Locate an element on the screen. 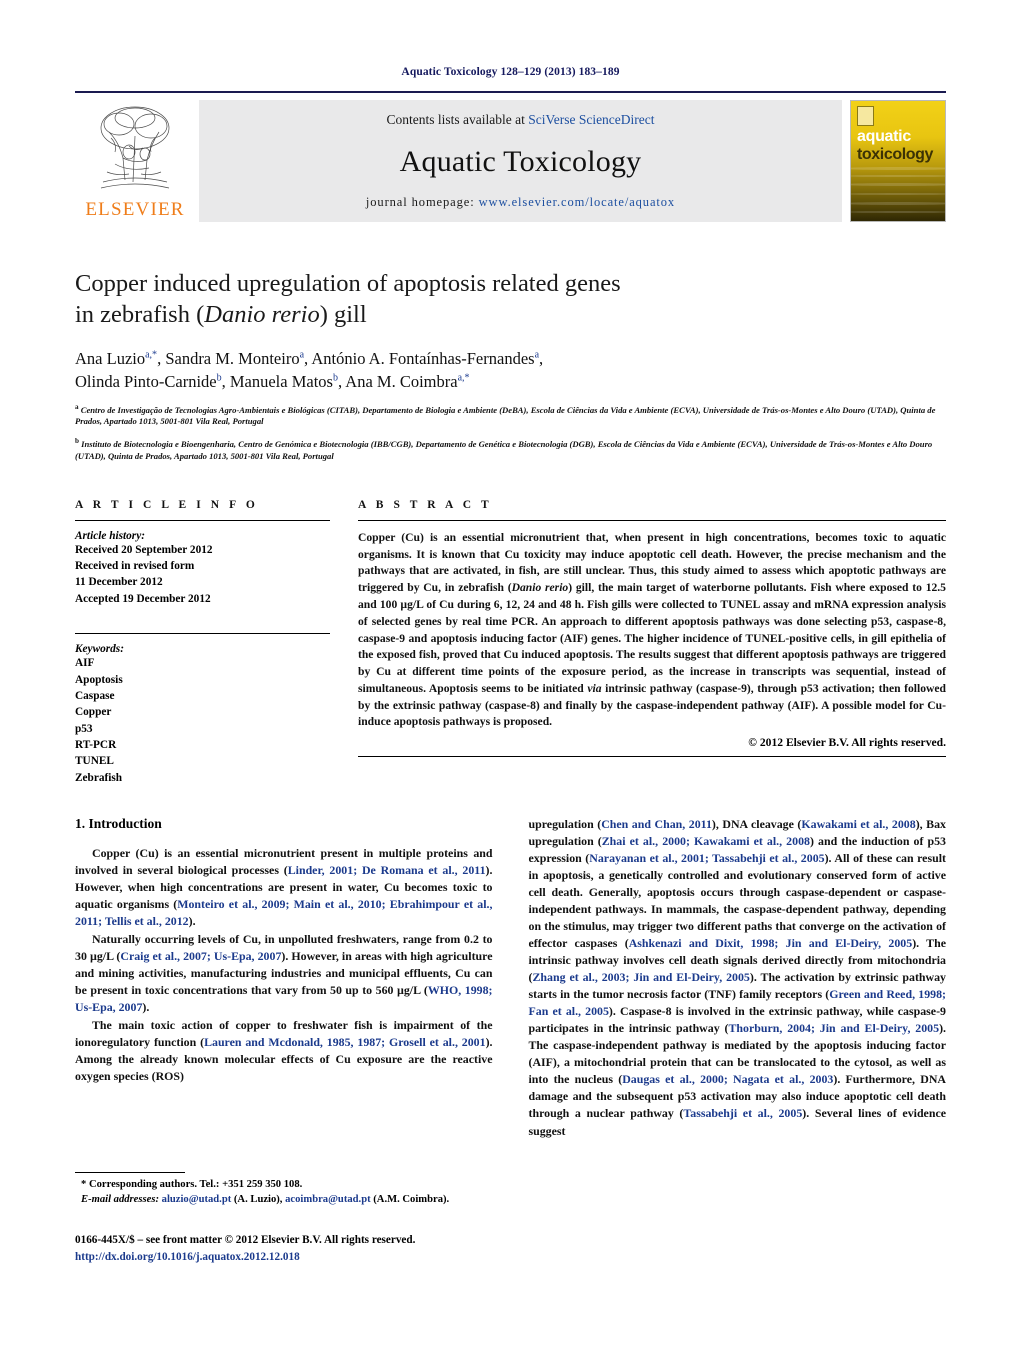 This screenshot has height=1351, width=1021. history-item: Accepted 19 December 2012 is located at coordinates (143, 598).